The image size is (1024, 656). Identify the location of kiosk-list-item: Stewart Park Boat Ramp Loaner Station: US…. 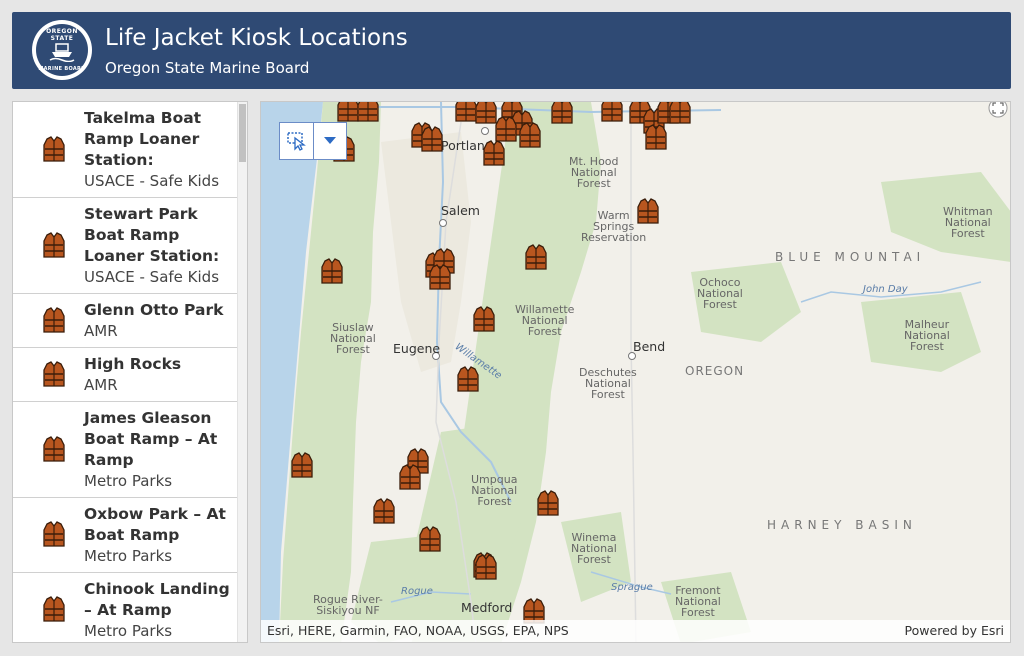
(126, 246).